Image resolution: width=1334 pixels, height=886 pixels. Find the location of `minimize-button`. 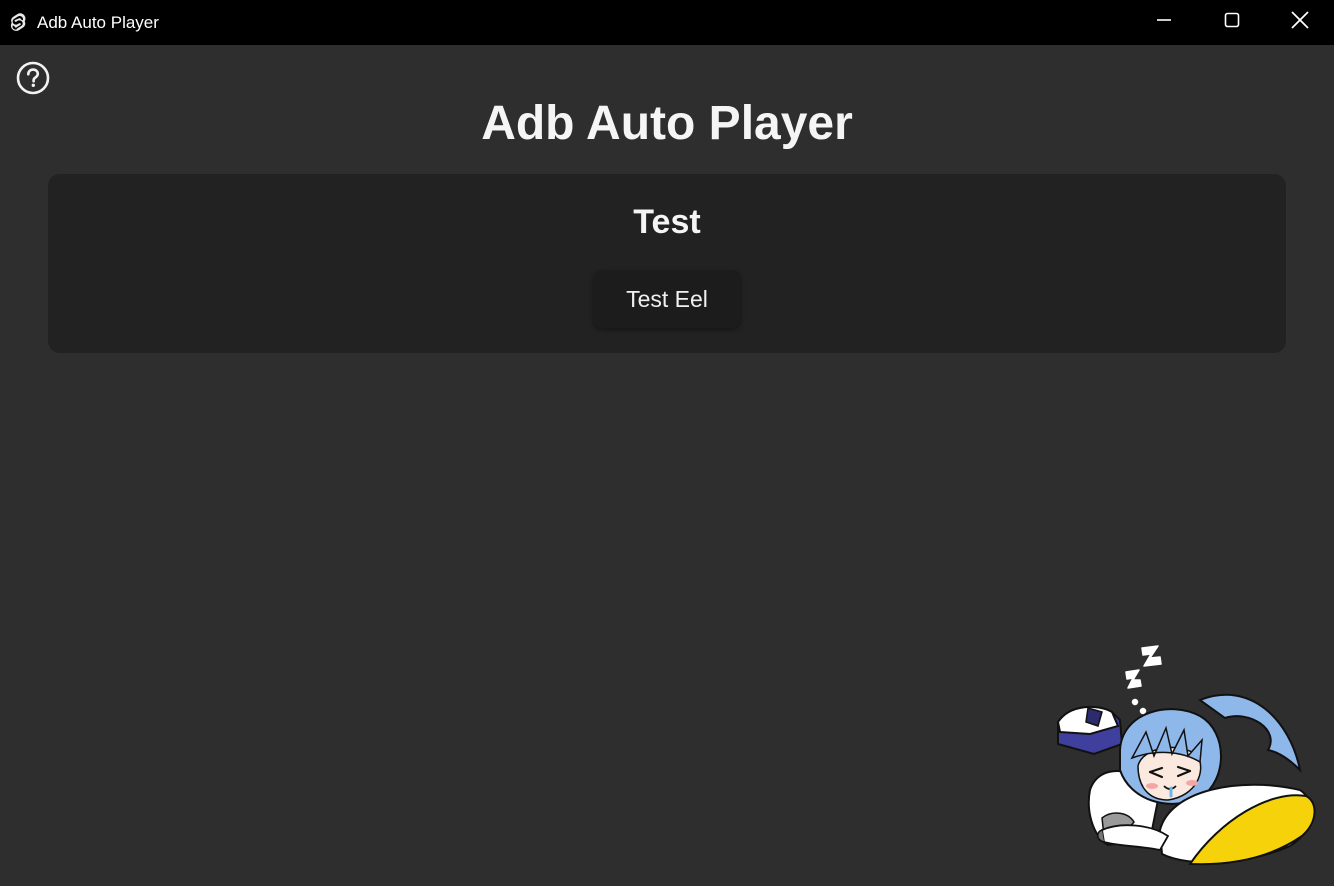

minimize-button is located at coordinates (1164, 22).